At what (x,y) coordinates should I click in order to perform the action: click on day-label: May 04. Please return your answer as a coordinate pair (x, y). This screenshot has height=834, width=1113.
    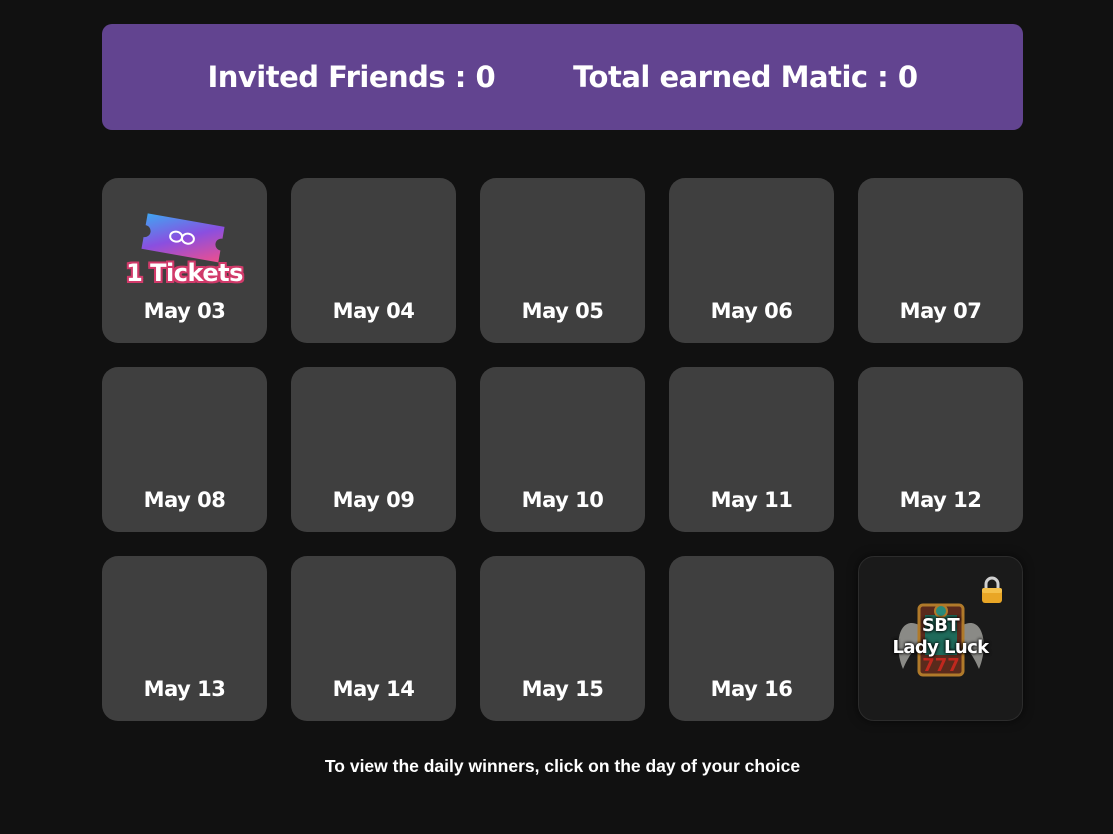
    Looking at the image, I should click on (373, 311).